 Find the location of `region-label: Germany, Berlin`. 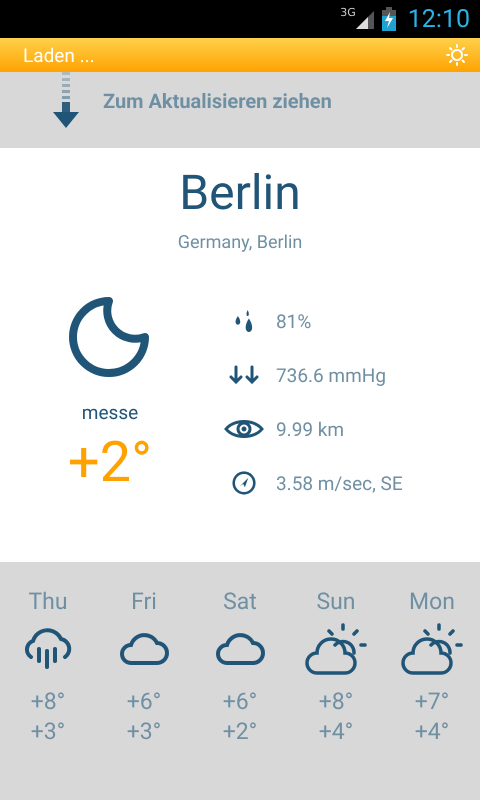

region-label: Germany, Berlin is located at coordinates (240, 242).